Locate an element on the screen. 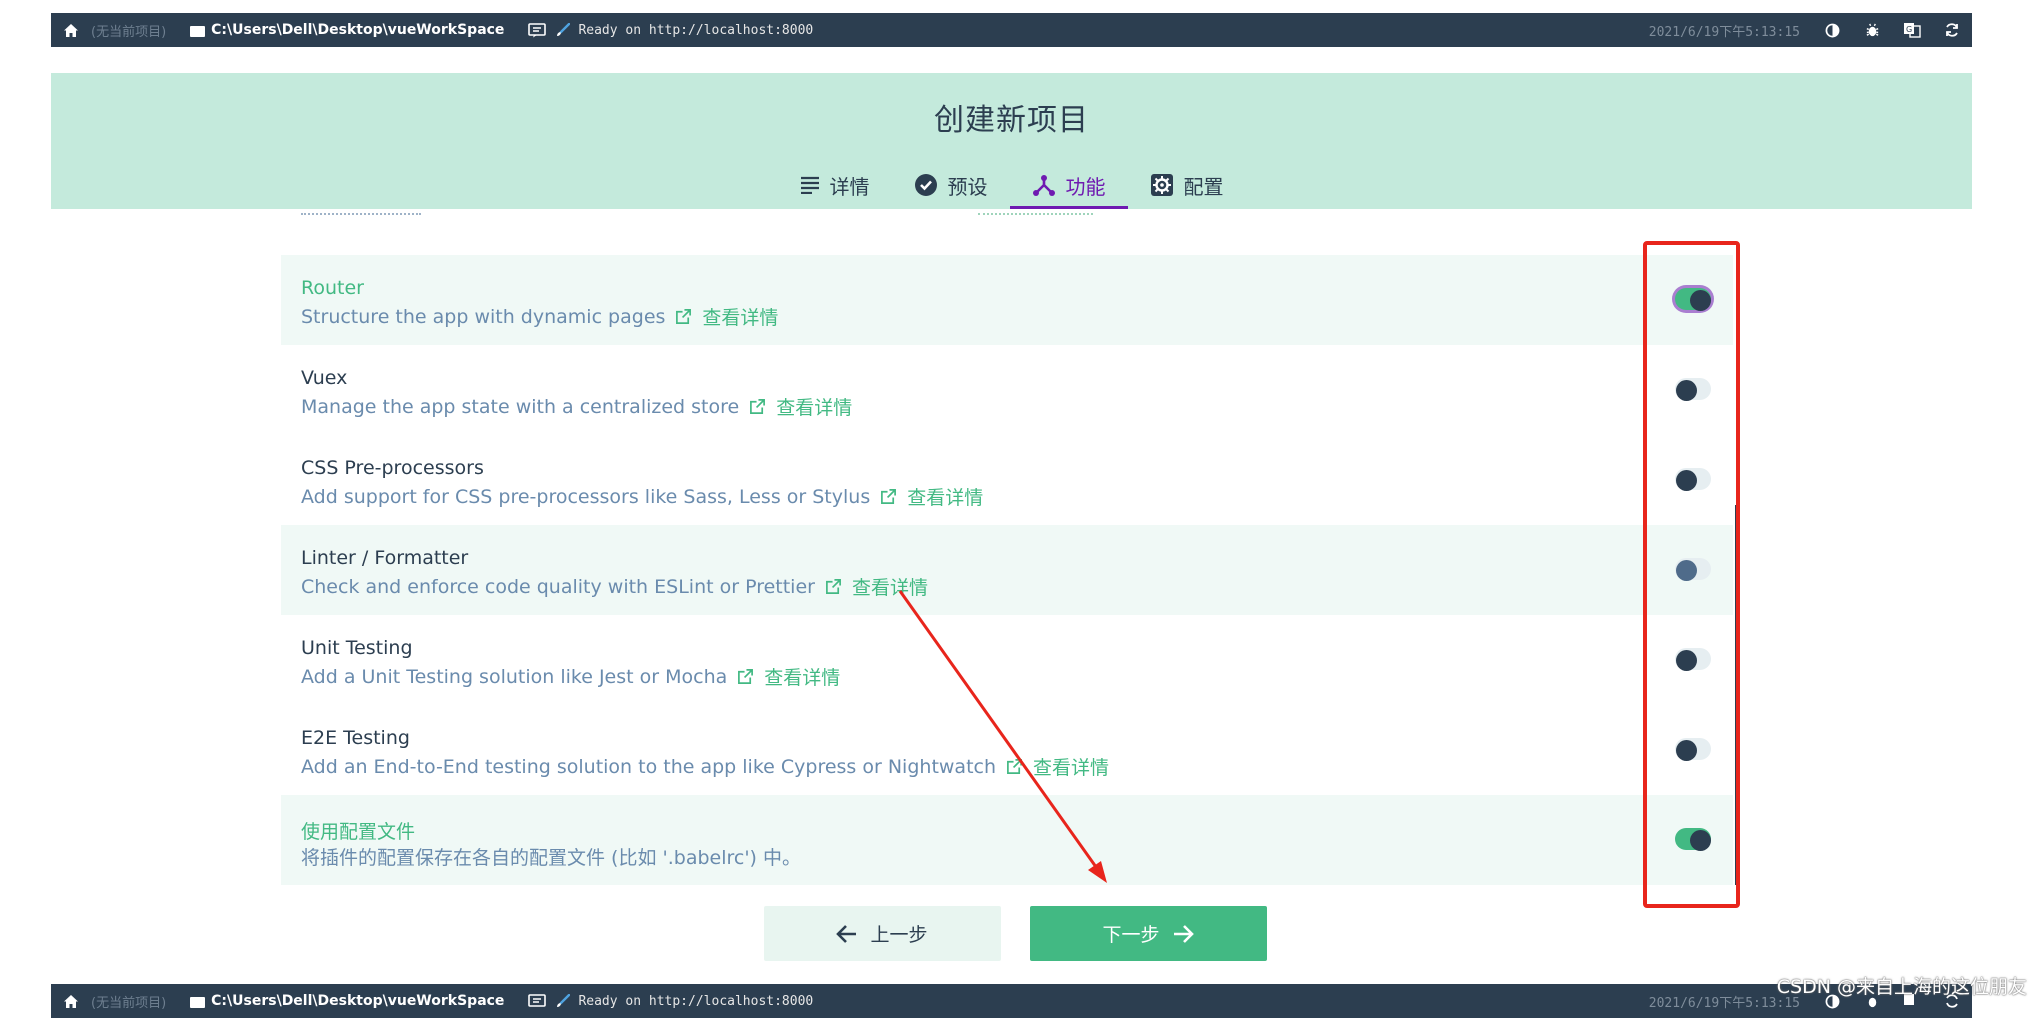  tab-features: 功能 is located at coordinates (1068, 185).